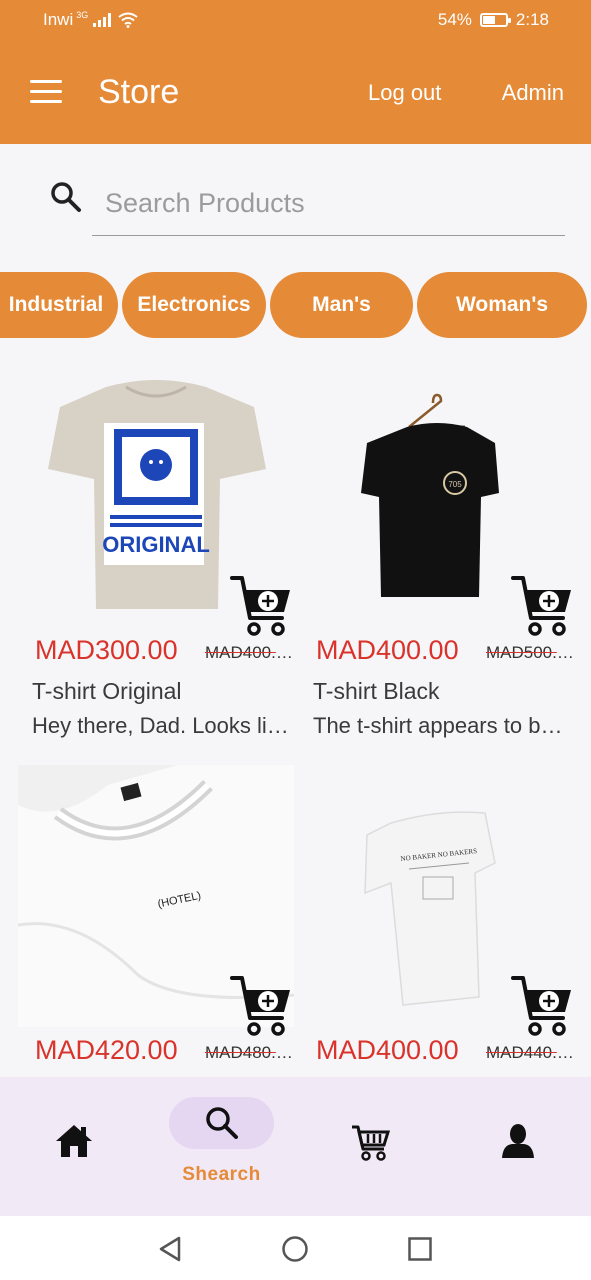 The height and width of the screenshot is (1280, 591). Describe the element at coordinates (102, 20) in the screenshot. I see `signal-icon` at that location.